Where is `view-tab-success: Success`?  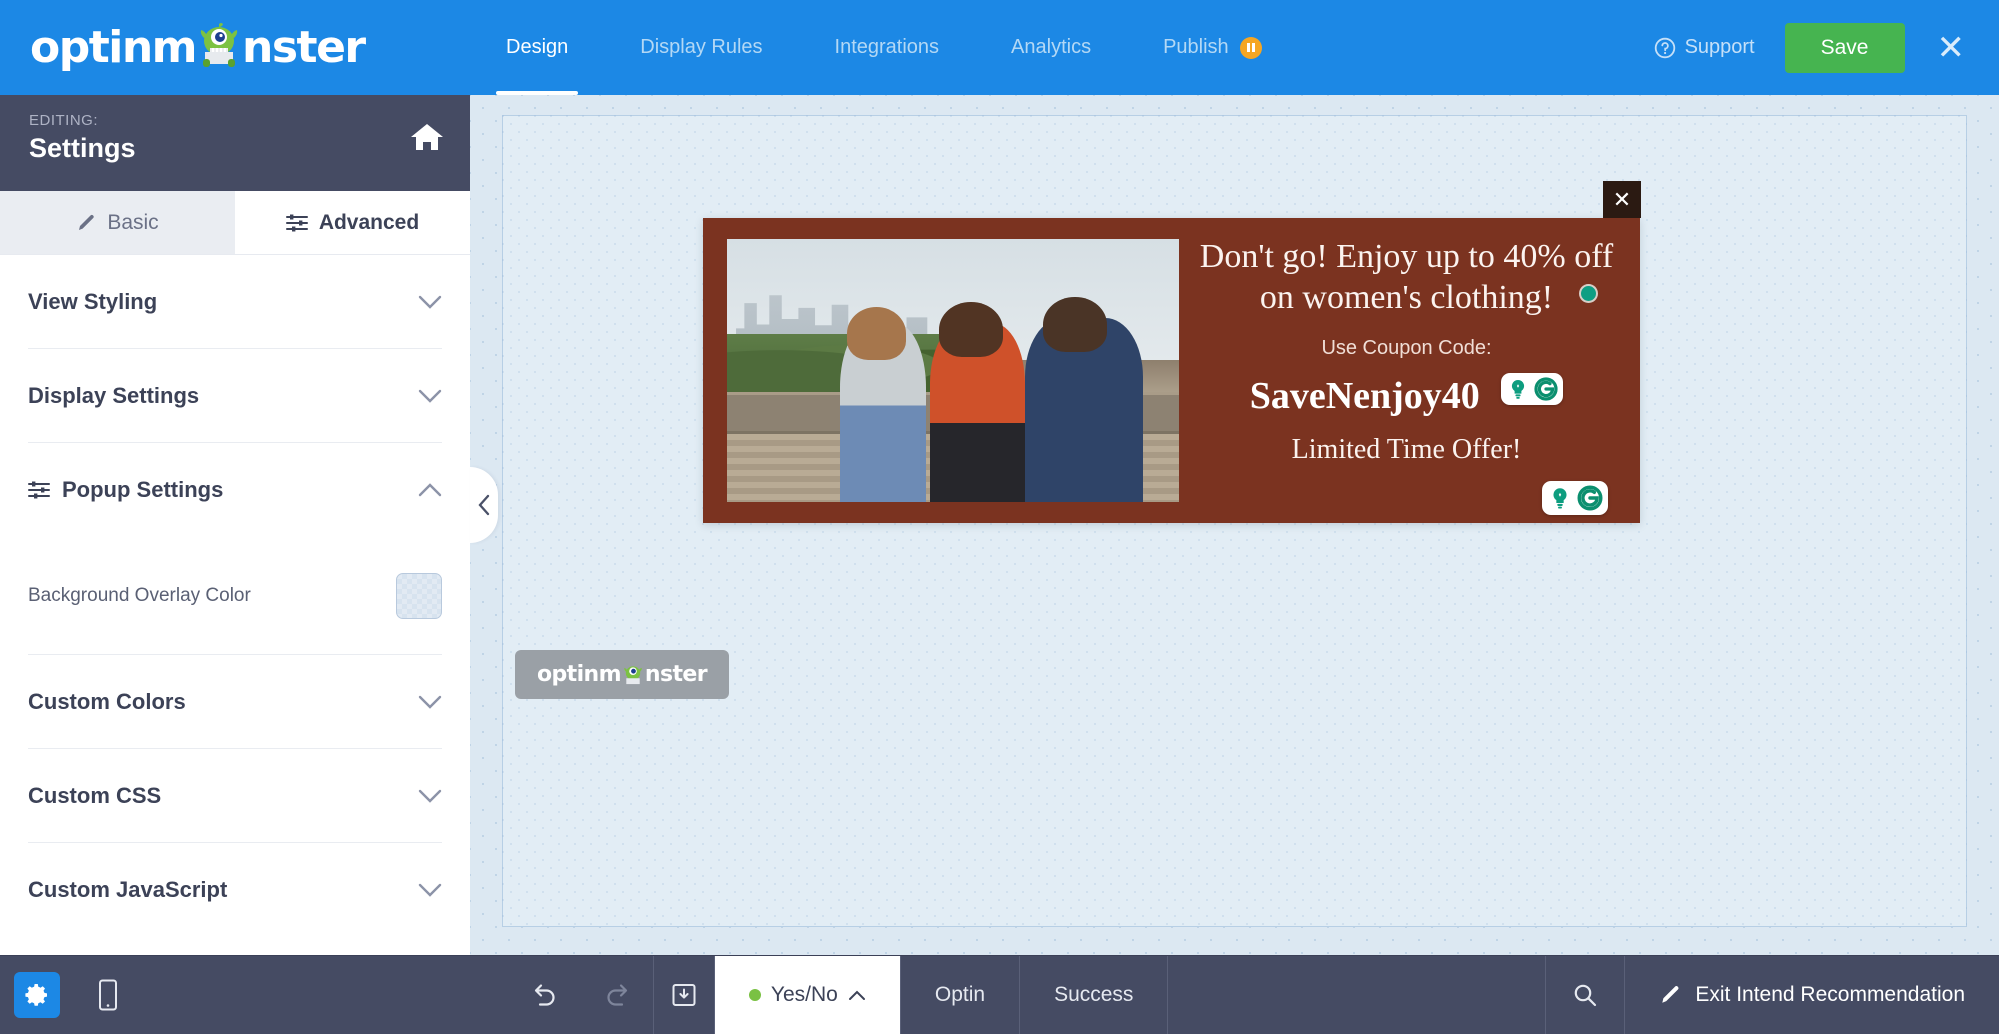
view-tab-success: Success is located at coordinates (1093, 995).